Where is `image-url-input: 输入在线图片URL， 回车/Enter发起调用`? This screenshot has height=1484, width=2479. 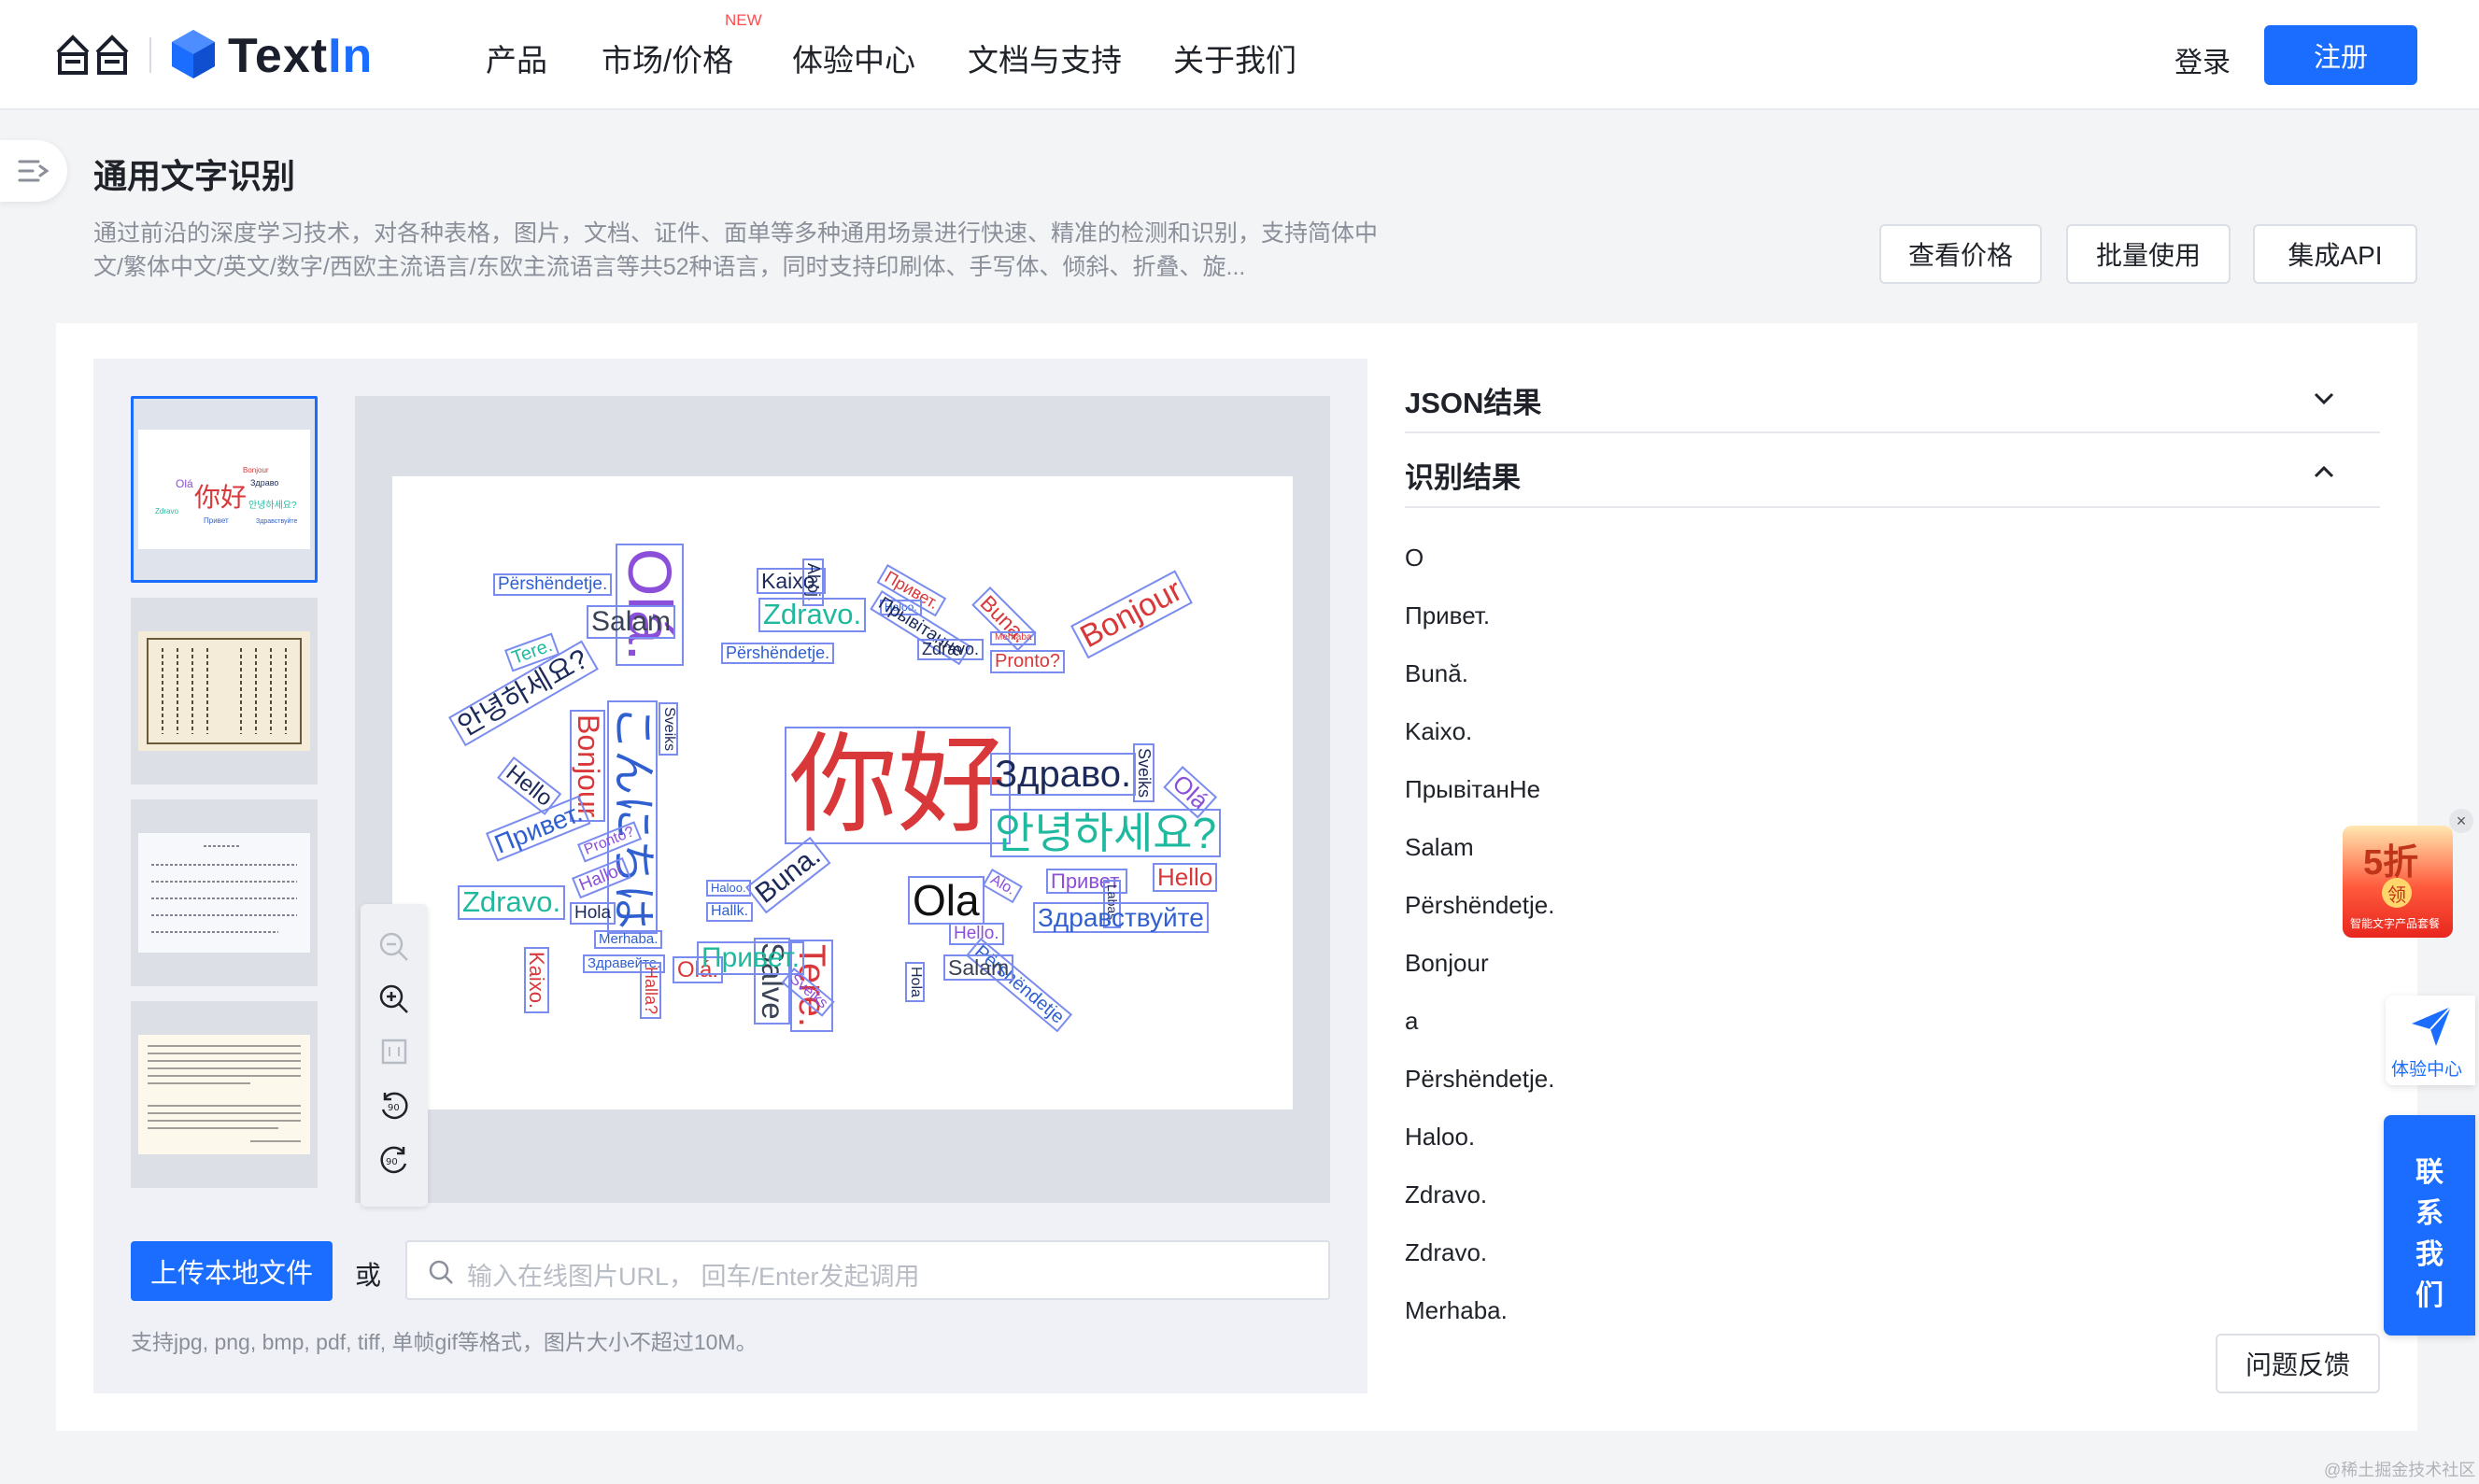
image-url-input: 输入在线图片URL， 回车/Enter发起调用 is located at coordinates (867, 1270).